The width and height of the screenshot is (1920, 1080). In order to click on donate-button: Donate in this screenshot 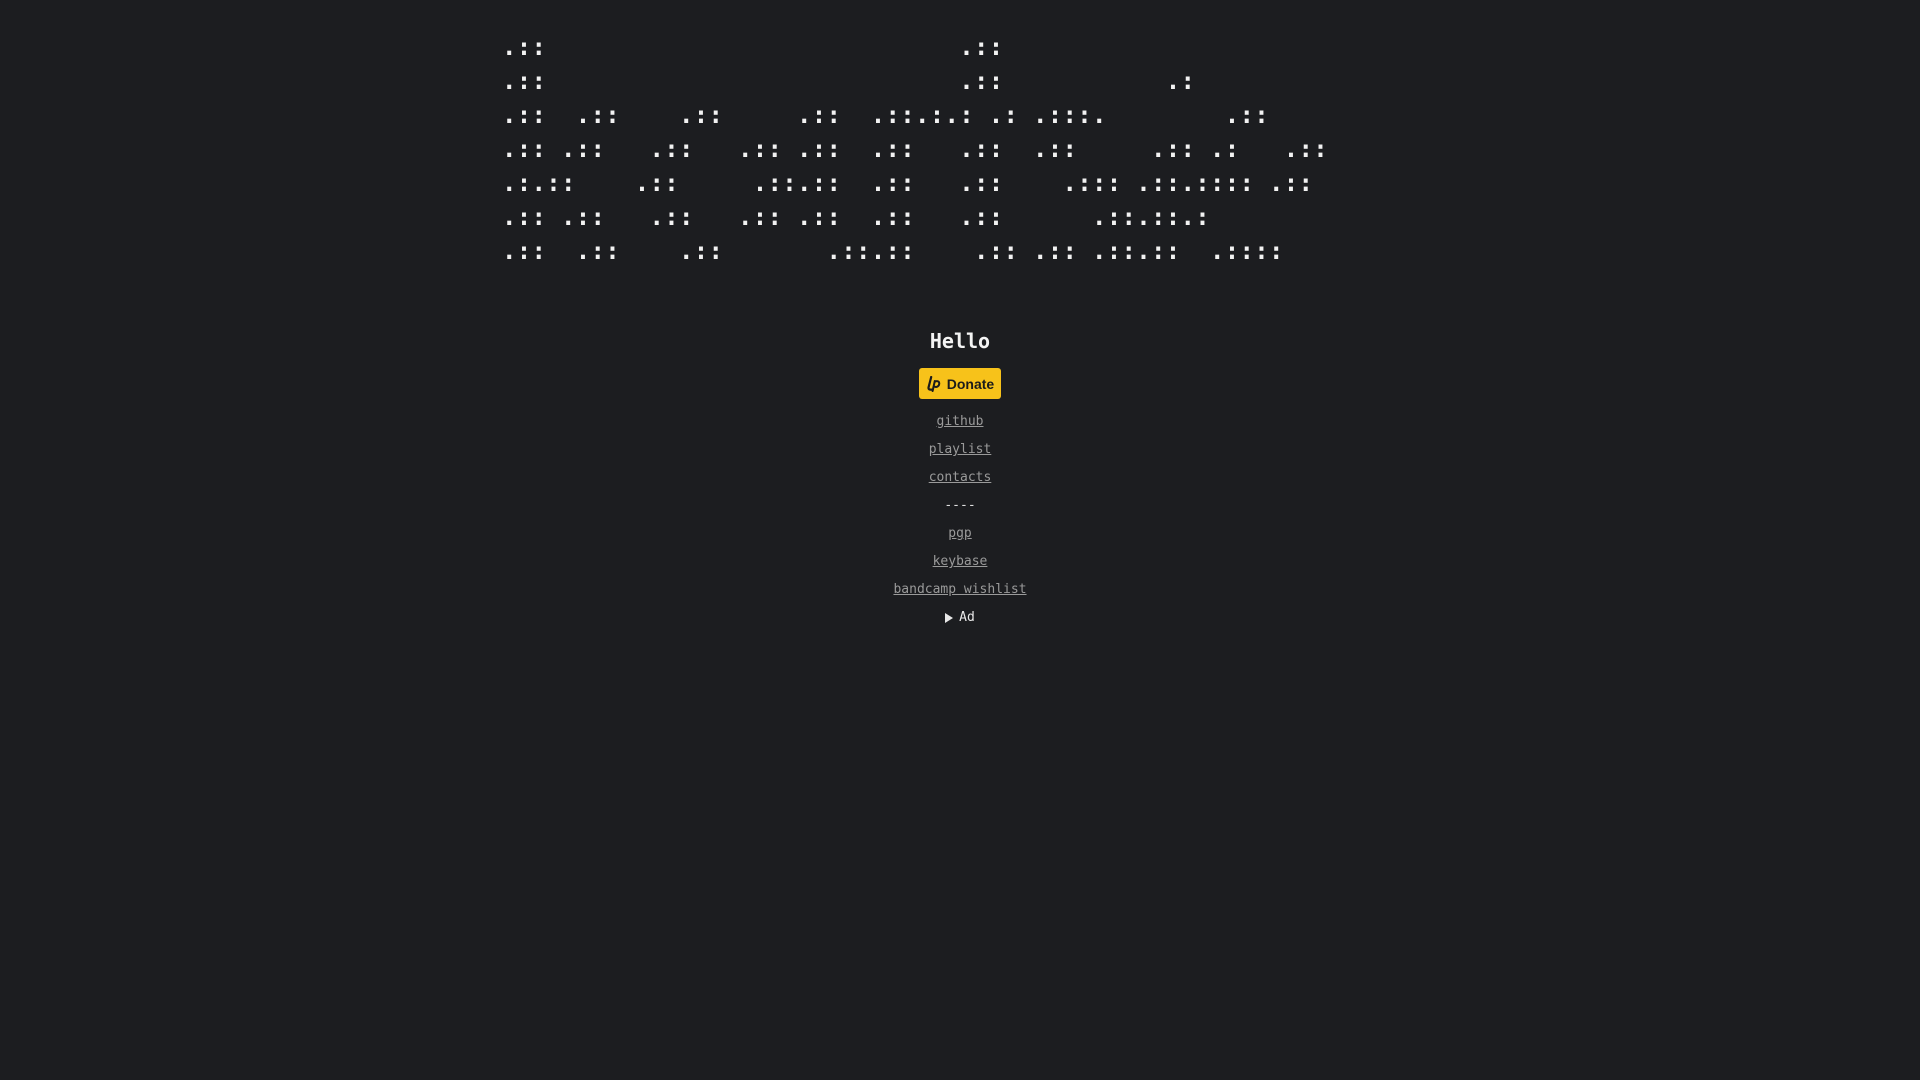, I will do `click(960, 383)`.